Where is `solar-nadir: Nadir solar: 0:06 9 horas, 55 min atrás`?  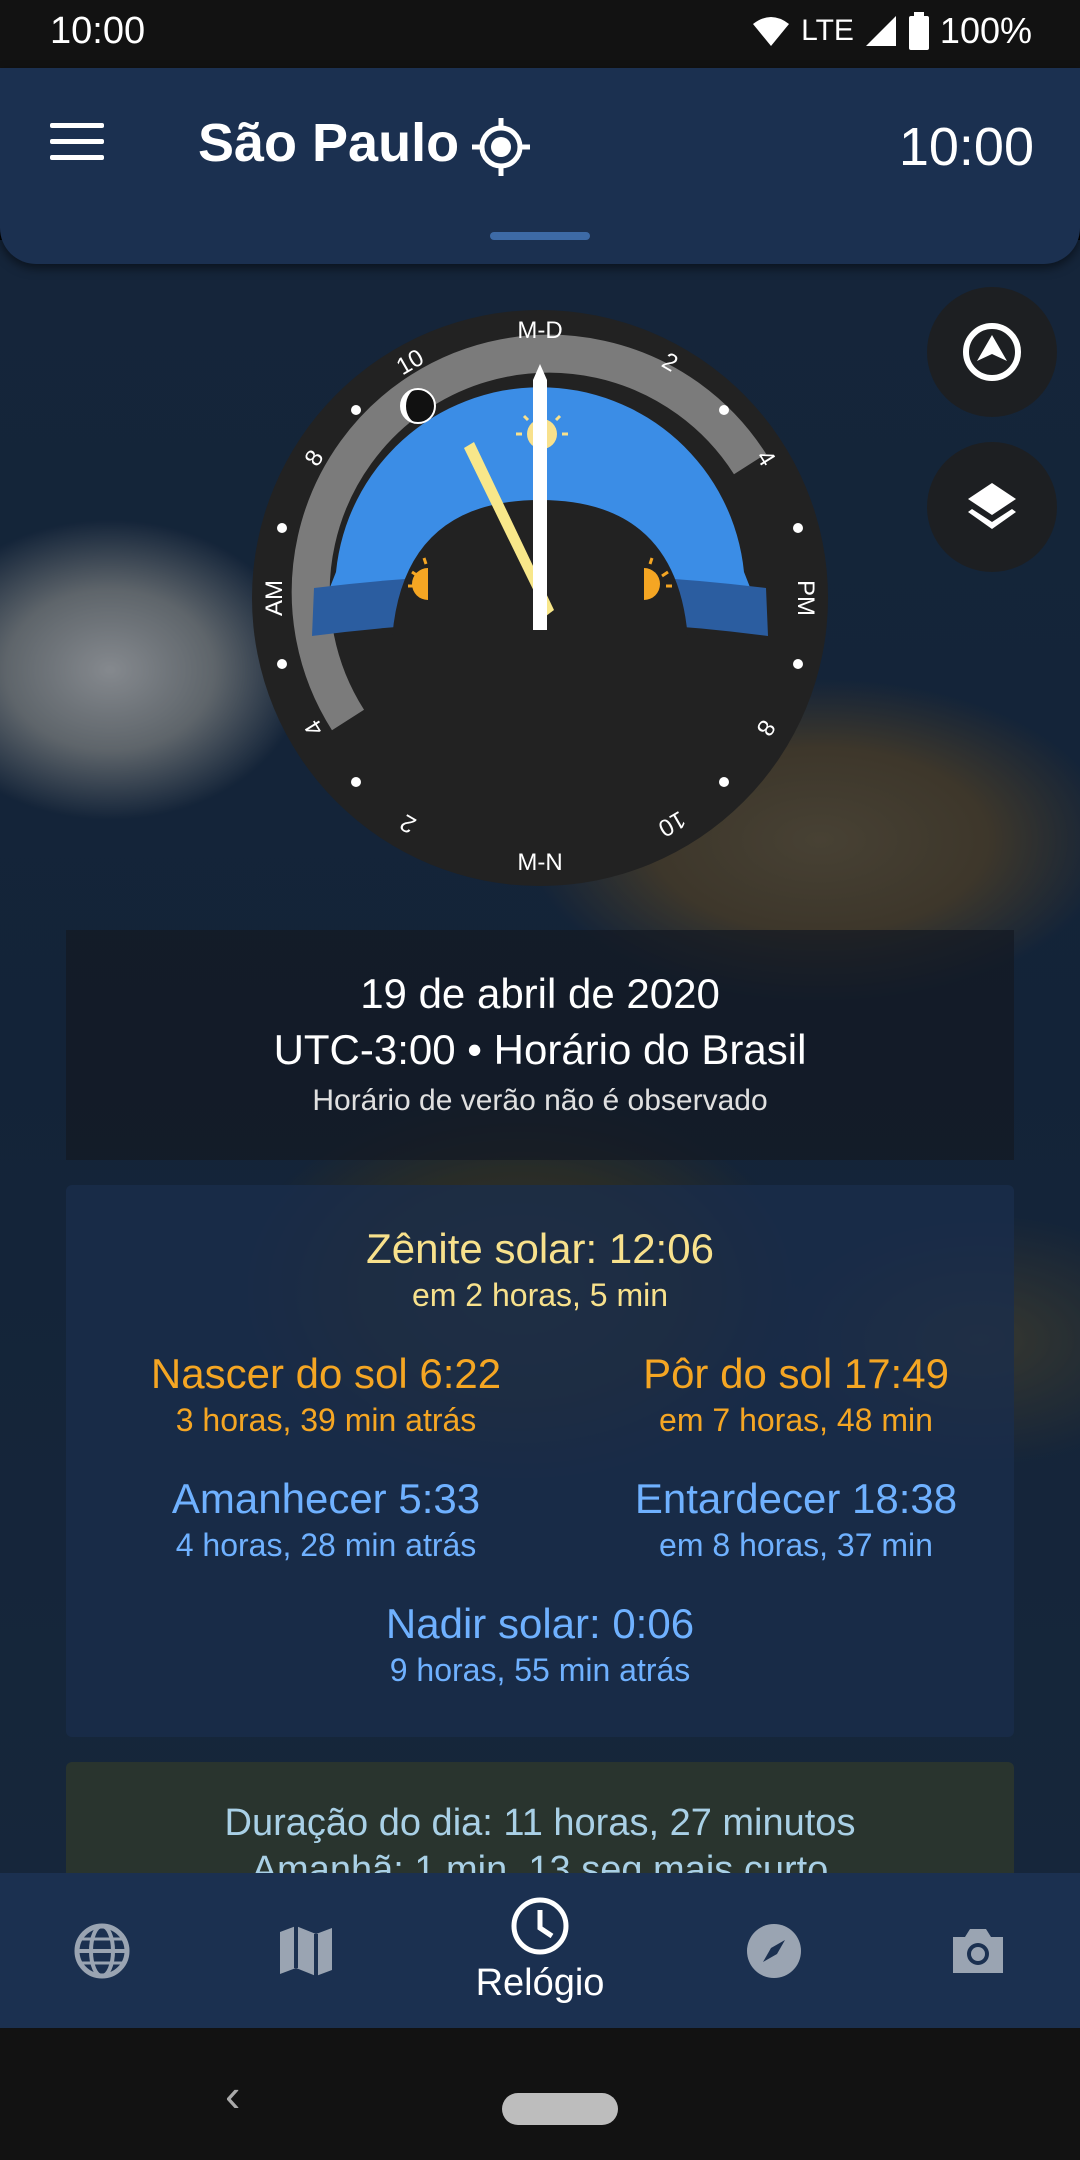 solar-nadir: Nadir solar: 0:06 9 horas, 55 min atrás is located at coordinates (540, 1644).